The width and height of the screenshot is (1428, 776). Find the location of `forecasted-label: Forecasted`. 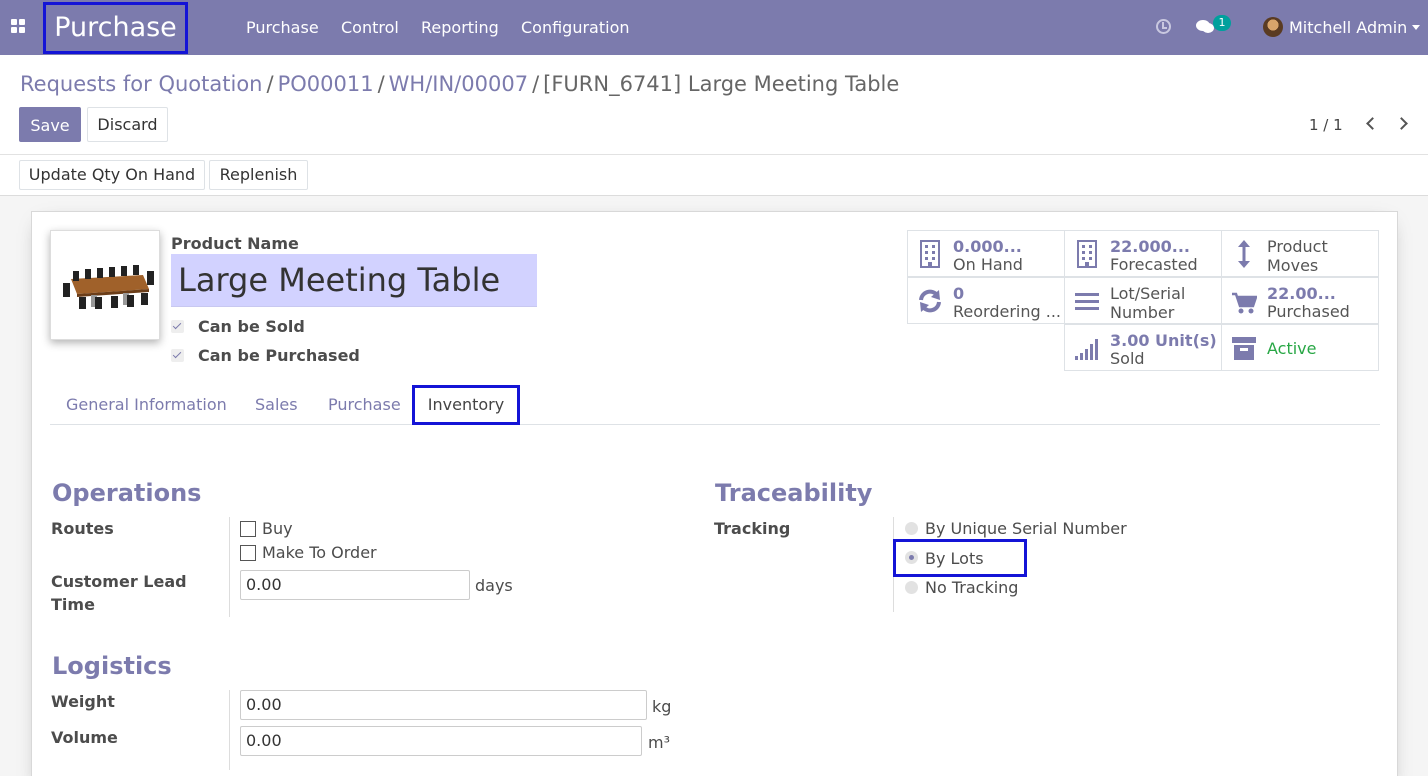

forecasted-label: Forecasted is located at coordinates (1154, 264).